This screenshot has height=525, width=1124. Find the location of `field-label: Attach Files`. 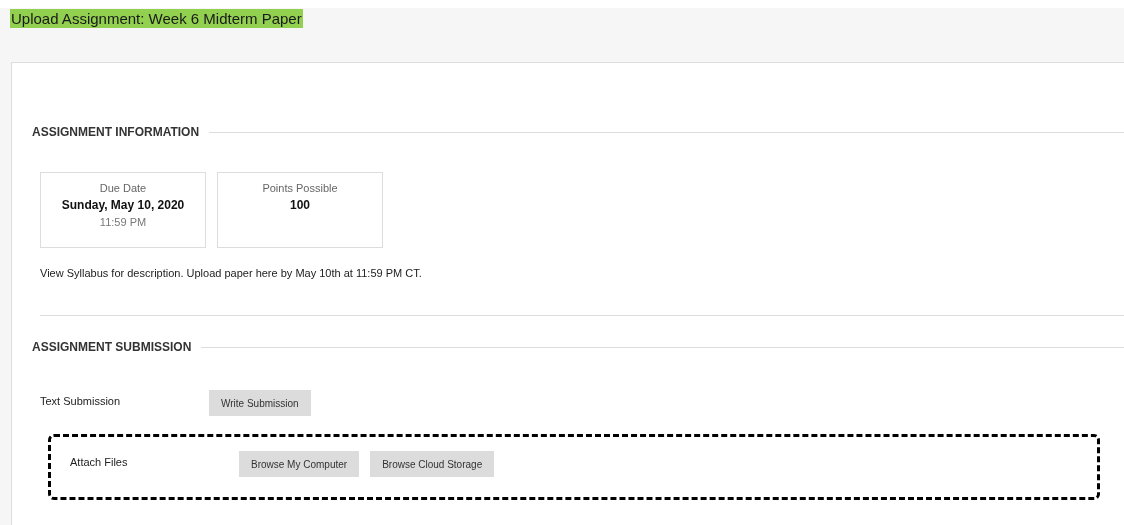

field-label: Attach Files is located at coordinates (99, 462).